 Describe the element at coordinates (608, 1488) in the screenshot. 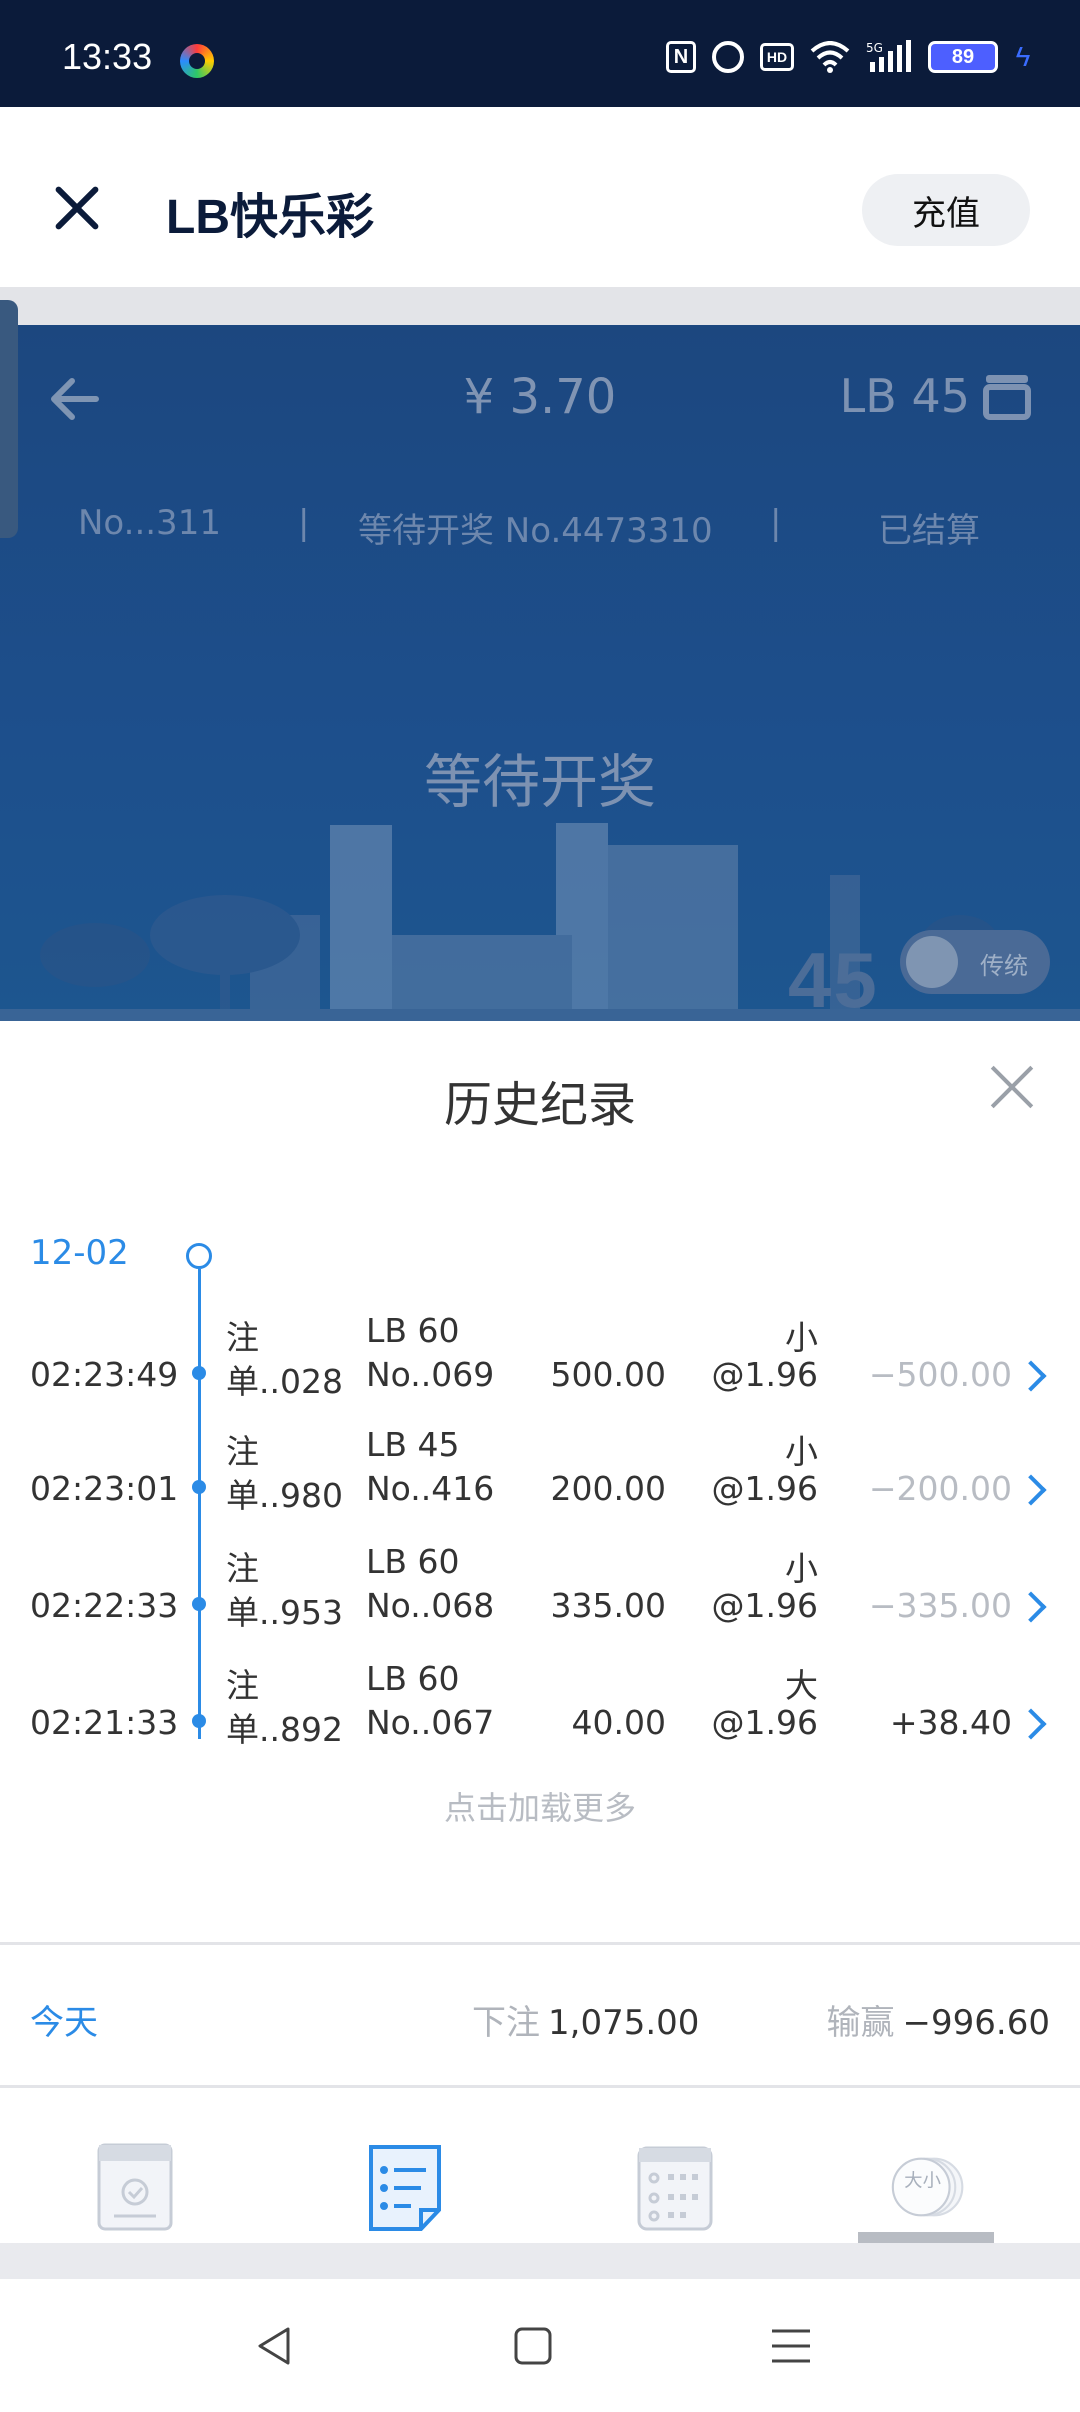

I see `record-stake: 200.00` at that location.